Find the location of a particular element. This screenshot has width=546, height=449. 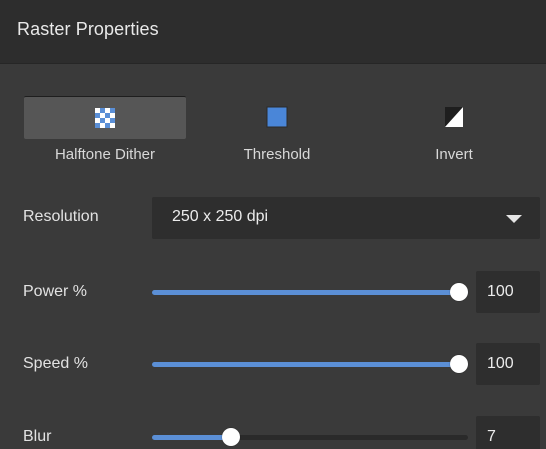

speed-input: 100 is located at coordinates (508, 364).